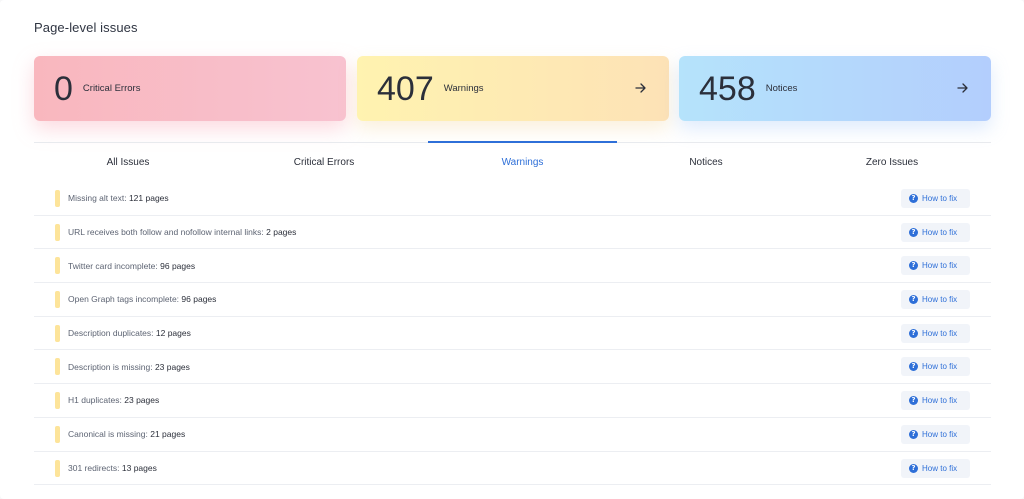 The width and height of the screenshot is (1024, 499). I want to click on tab-notices: Notices, so click(706, 162).